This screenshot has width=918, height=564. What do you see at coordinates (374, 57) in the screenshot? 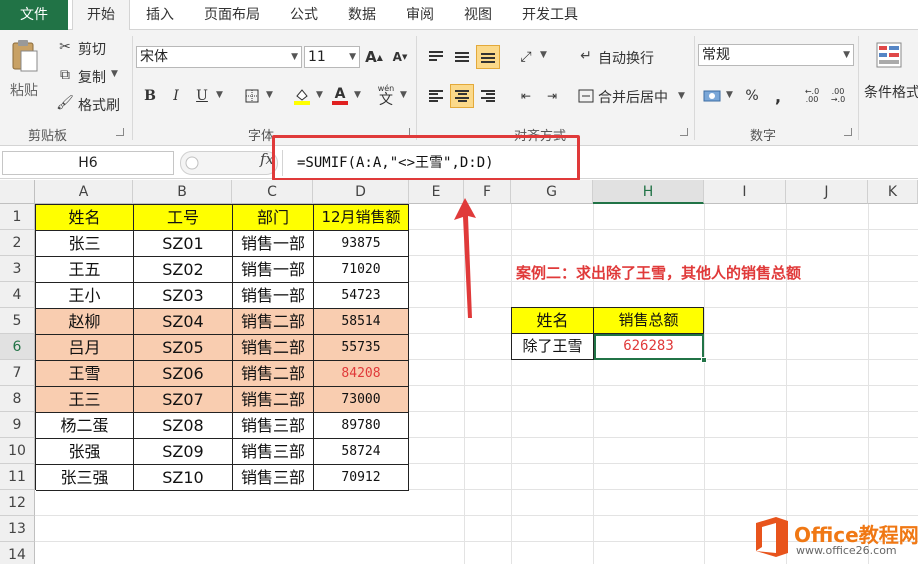
I see `grow-font-button: A ▲` at bounding box center [374, 57].